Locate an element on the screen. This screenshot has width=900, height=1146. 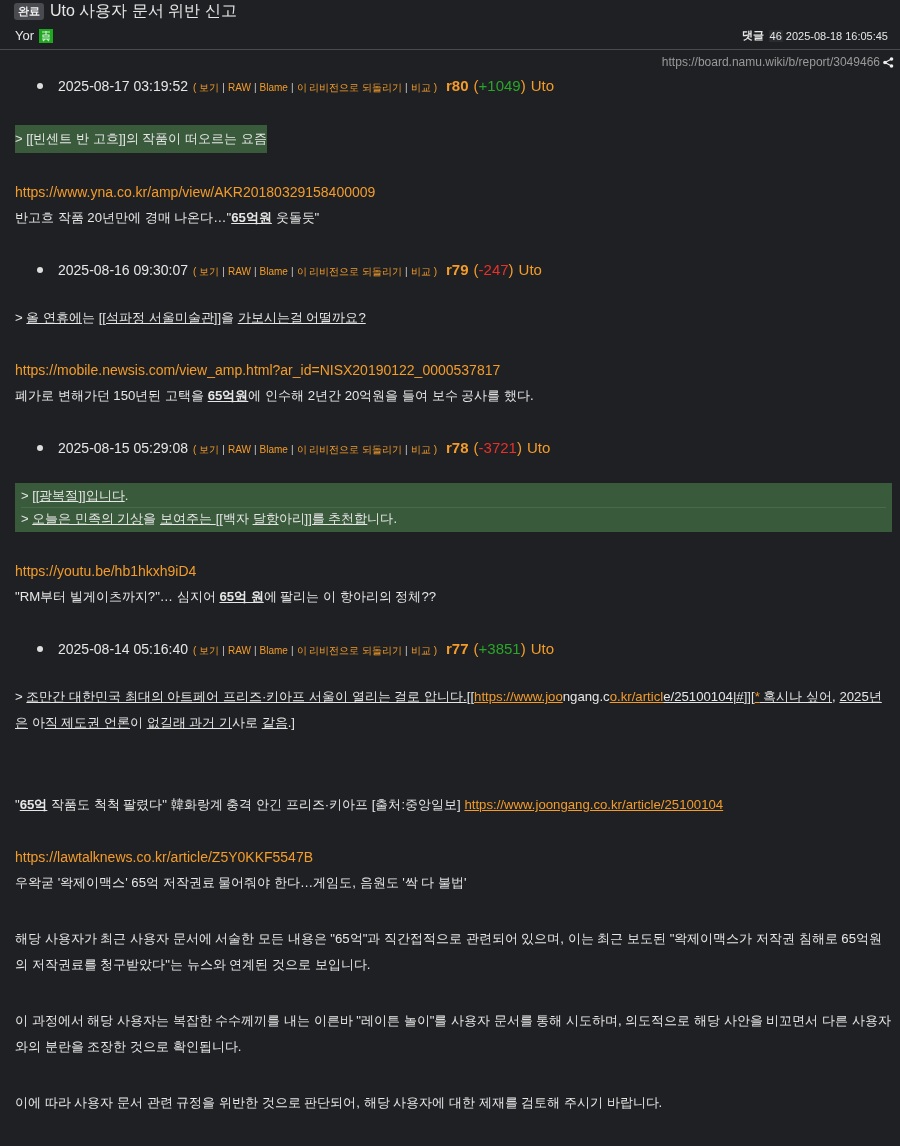
revision-change: (-247) is located at coordinates (493, 269).